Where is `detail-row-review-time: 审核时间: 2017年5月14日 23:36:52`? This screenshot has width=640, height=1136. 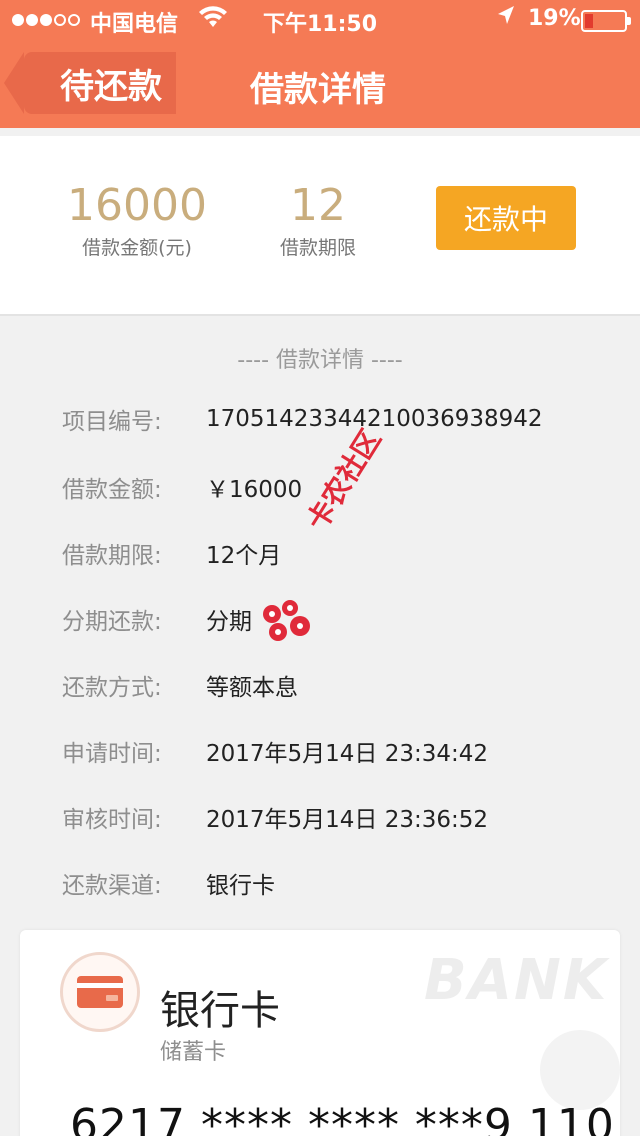
detail-row-review-time: 审核时间: 2017年5月14日 23:36:52 is located at coordinates (342, 817).